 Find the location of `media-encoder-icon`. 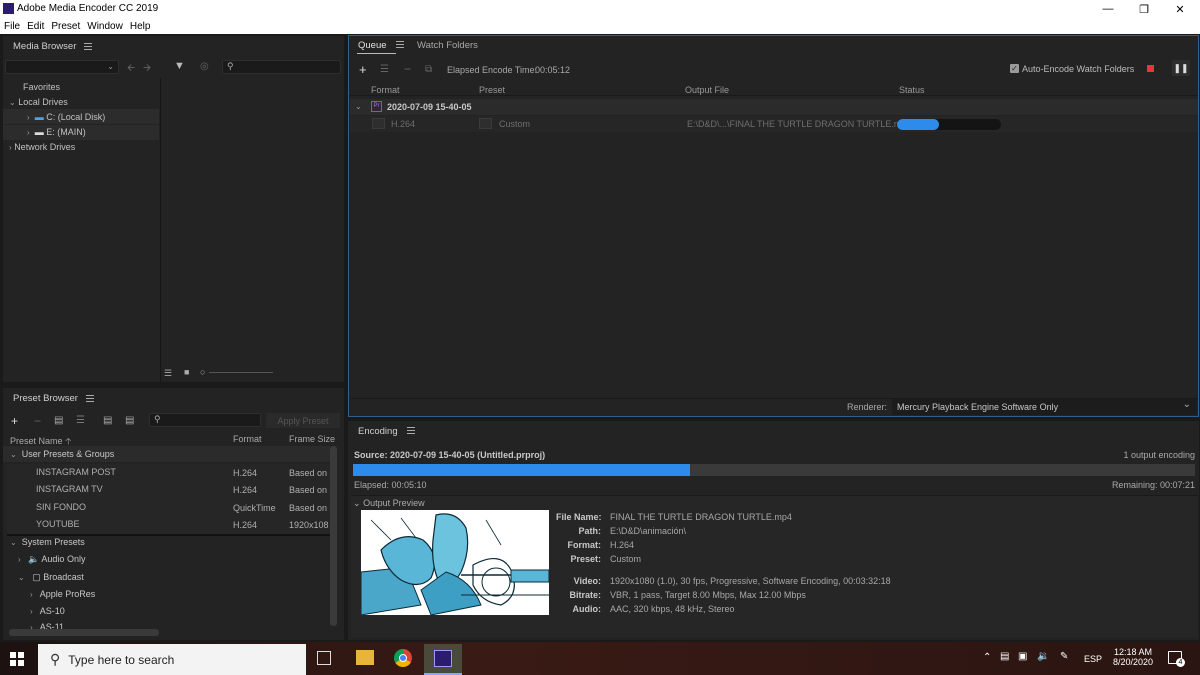

media-encoder-icon is located at coordinates (443, 658).